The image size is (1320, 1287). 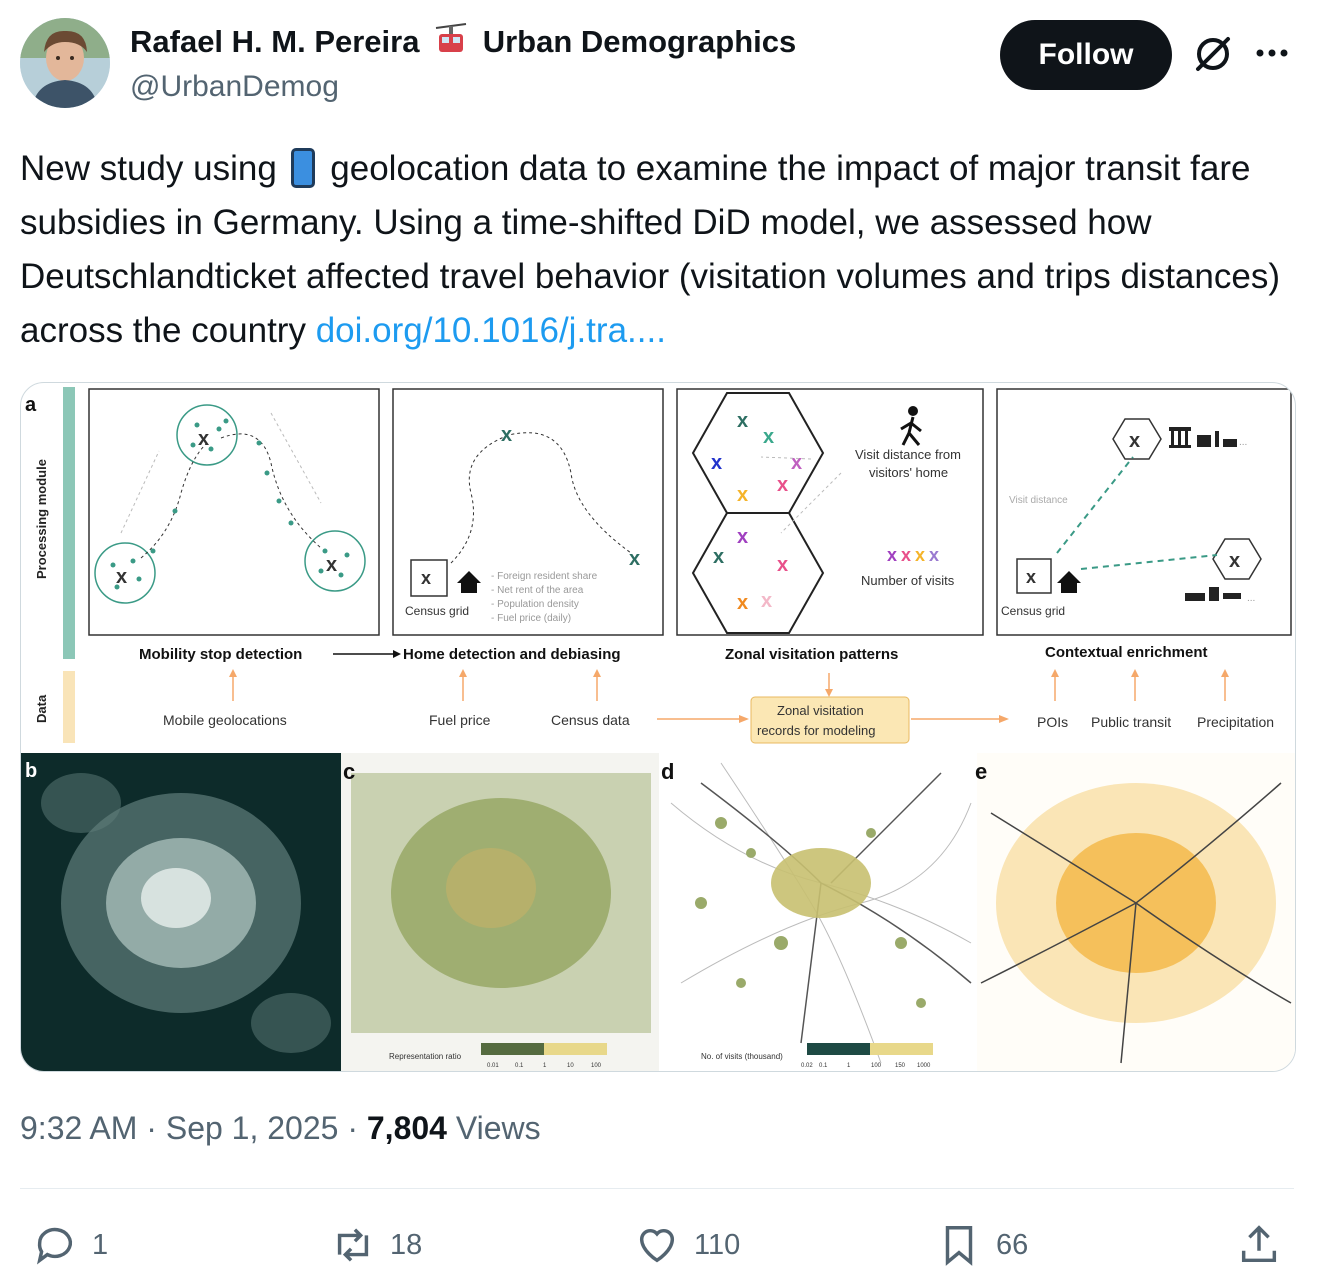 What do you see at coordinates (981, 771) in the screenshot?
I see `panel-e-label: e` at bounding box center [981, 771].